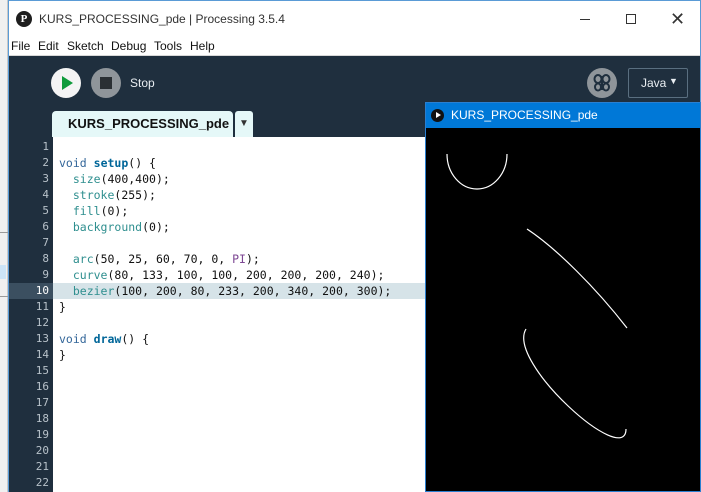 The image size is (701, 492). I want to click on window-title: KURS_PROCESSING_pde | Processing 3.5.4, so click(162, 19).